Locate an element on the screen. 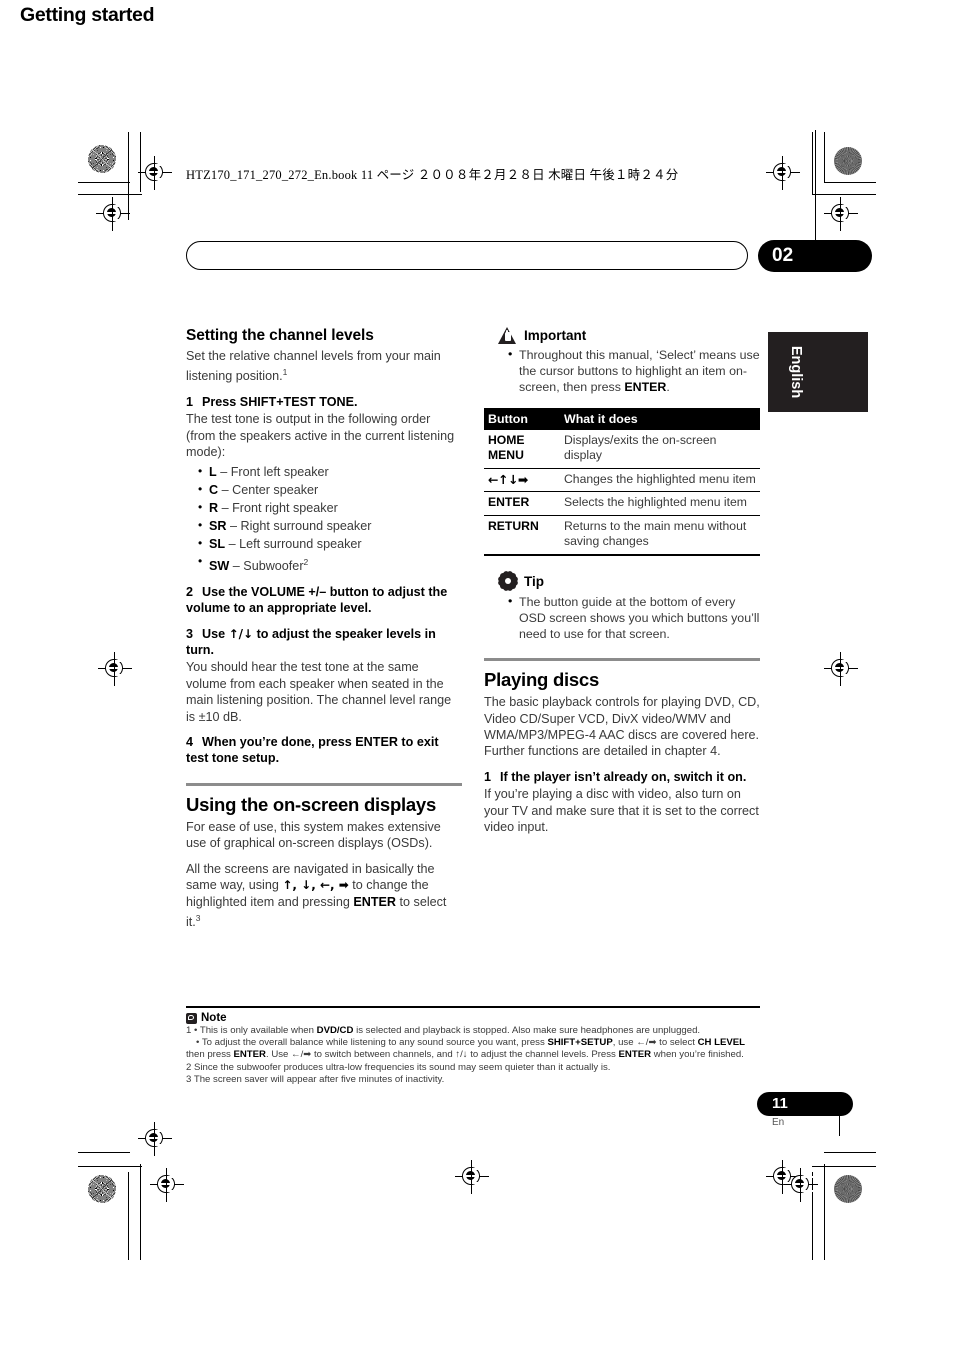  language-side-tab-label: English is located at coordinates (796, 372).